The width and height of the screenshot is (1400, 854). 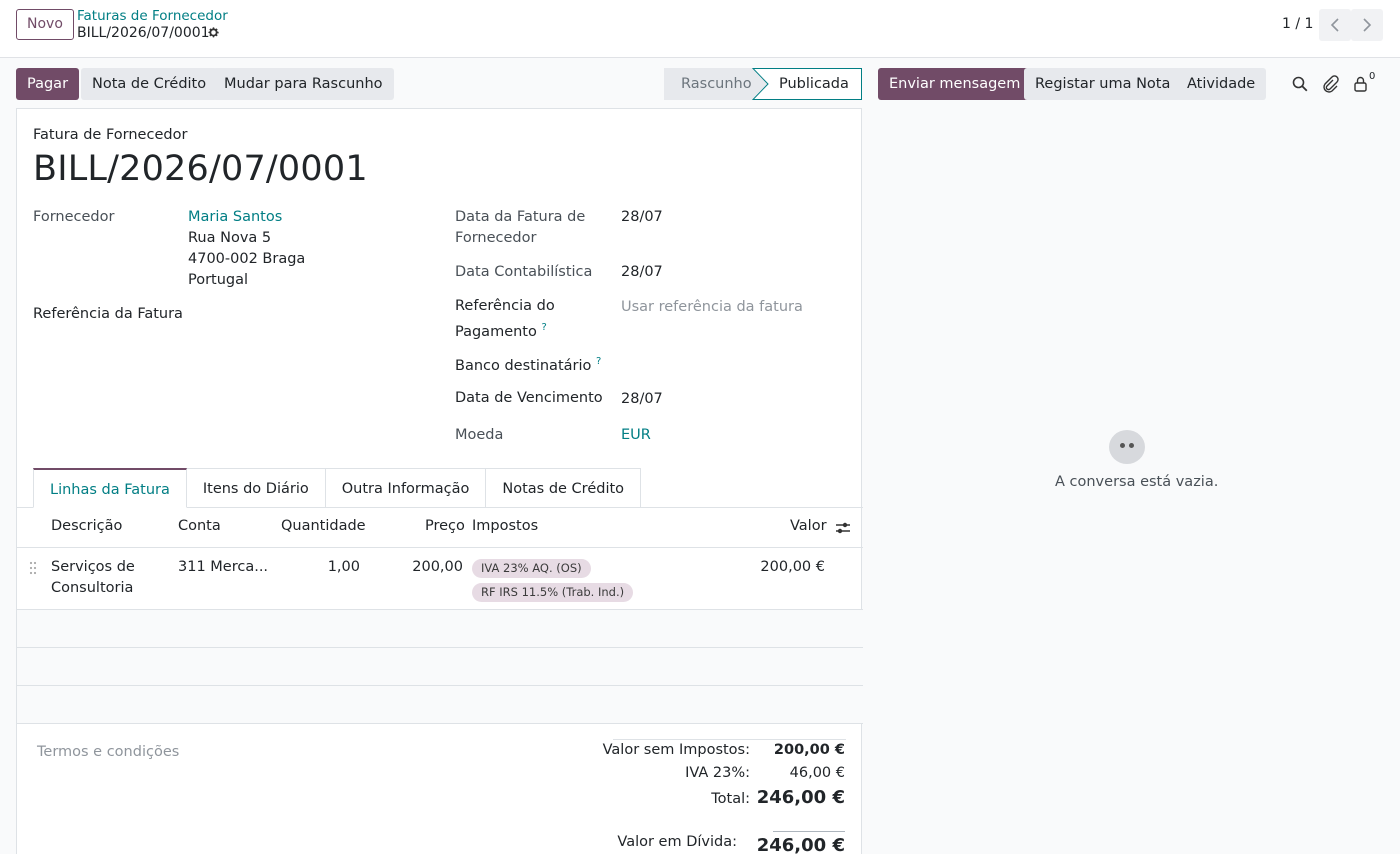 I want to click on bill-reference-input, so click(x=308, y=314).